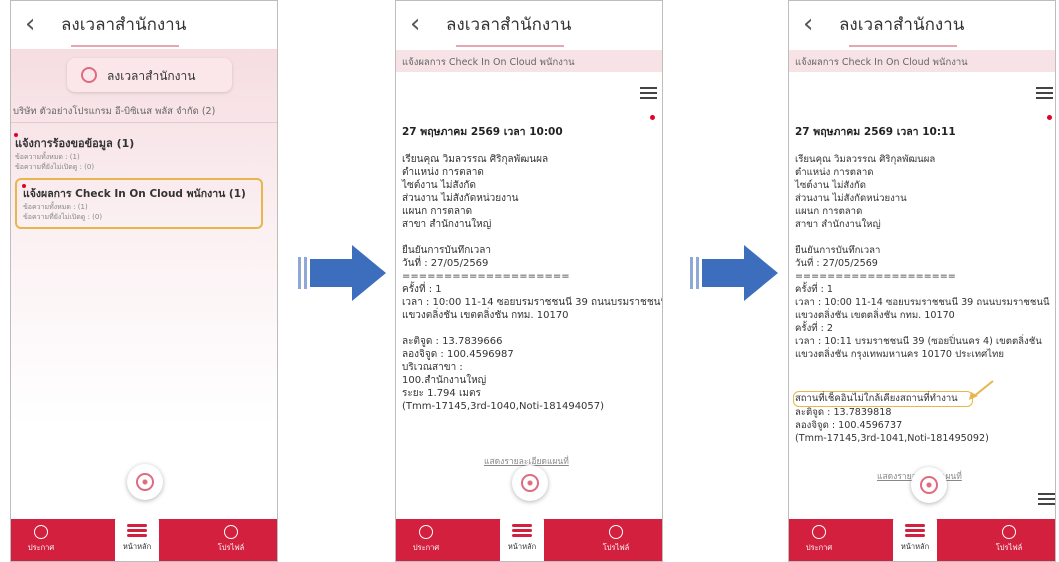 The width and height of the screenshot is (1059, 562). What do you see at coordinates (981, 390) in the screenshot?
I see `callout-arrow-icon` at bounding box center [981, 390].